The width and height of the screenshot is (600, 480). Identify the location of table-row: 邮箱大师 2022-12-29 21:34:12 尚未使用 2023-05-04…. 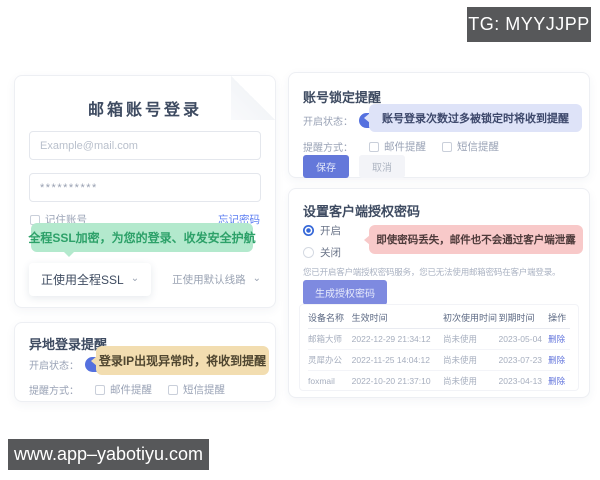
(439, 339).